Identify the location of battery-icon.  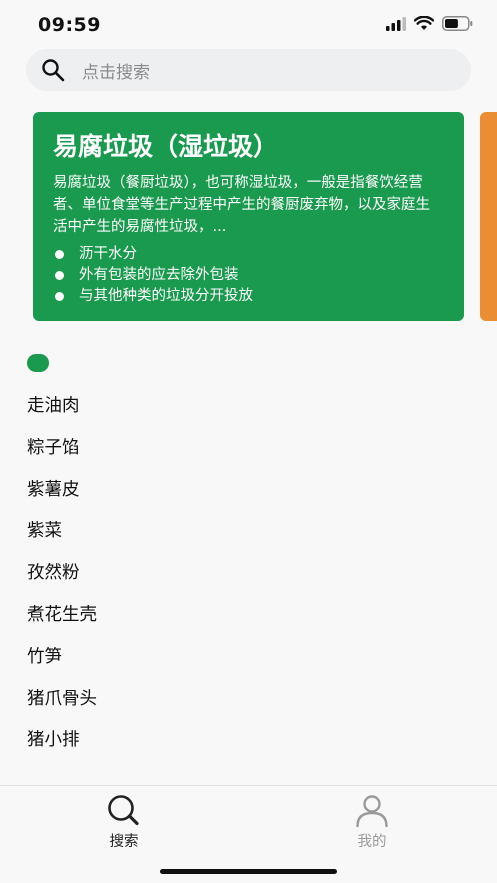
(457, 23).